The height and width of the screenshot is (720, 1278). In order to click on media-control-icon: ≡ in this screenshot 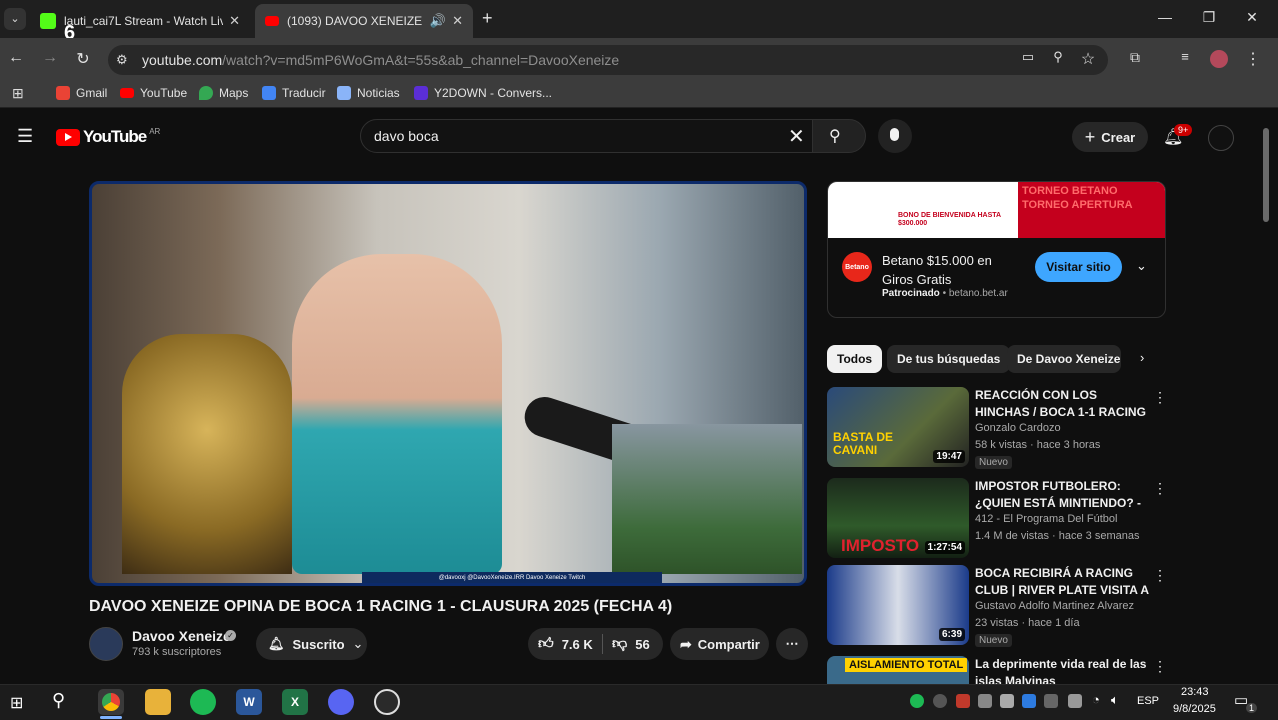, I will do `click(1185, 56)`.